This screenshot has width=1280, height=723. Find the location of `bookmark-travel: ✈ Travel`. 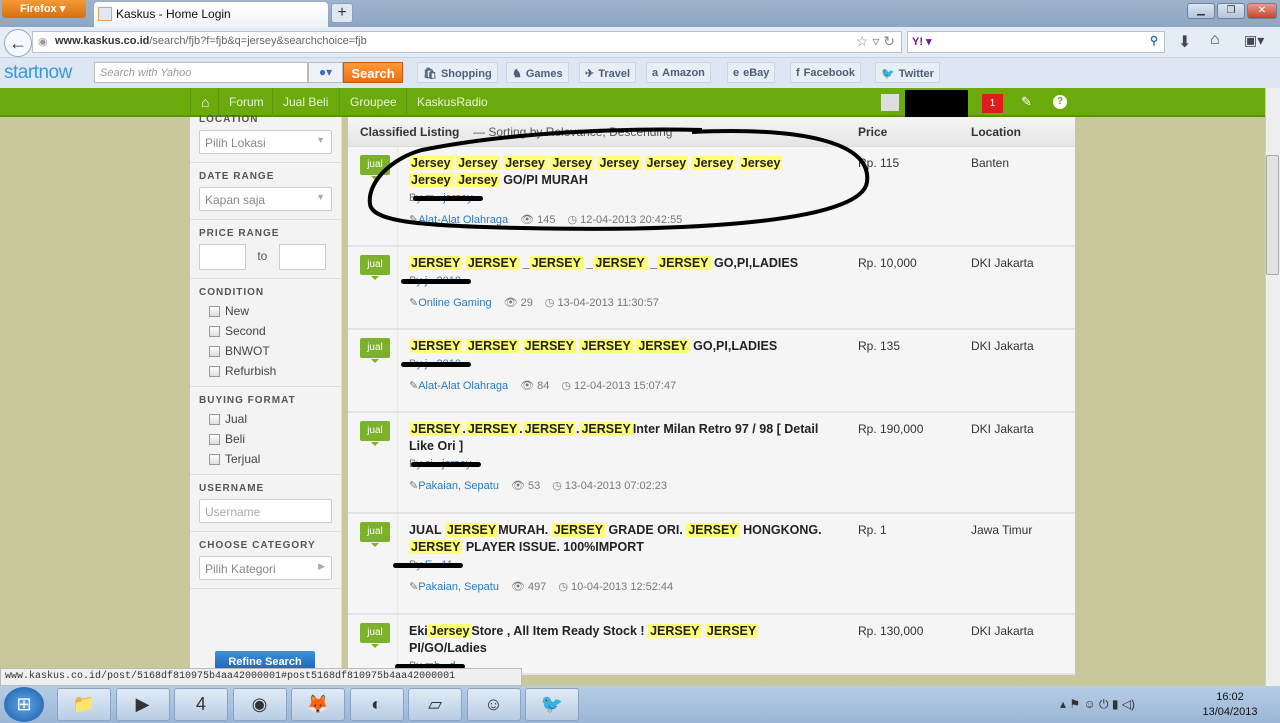

bookmark-travel: ✈ Travel is located at coordinates (608, 72).